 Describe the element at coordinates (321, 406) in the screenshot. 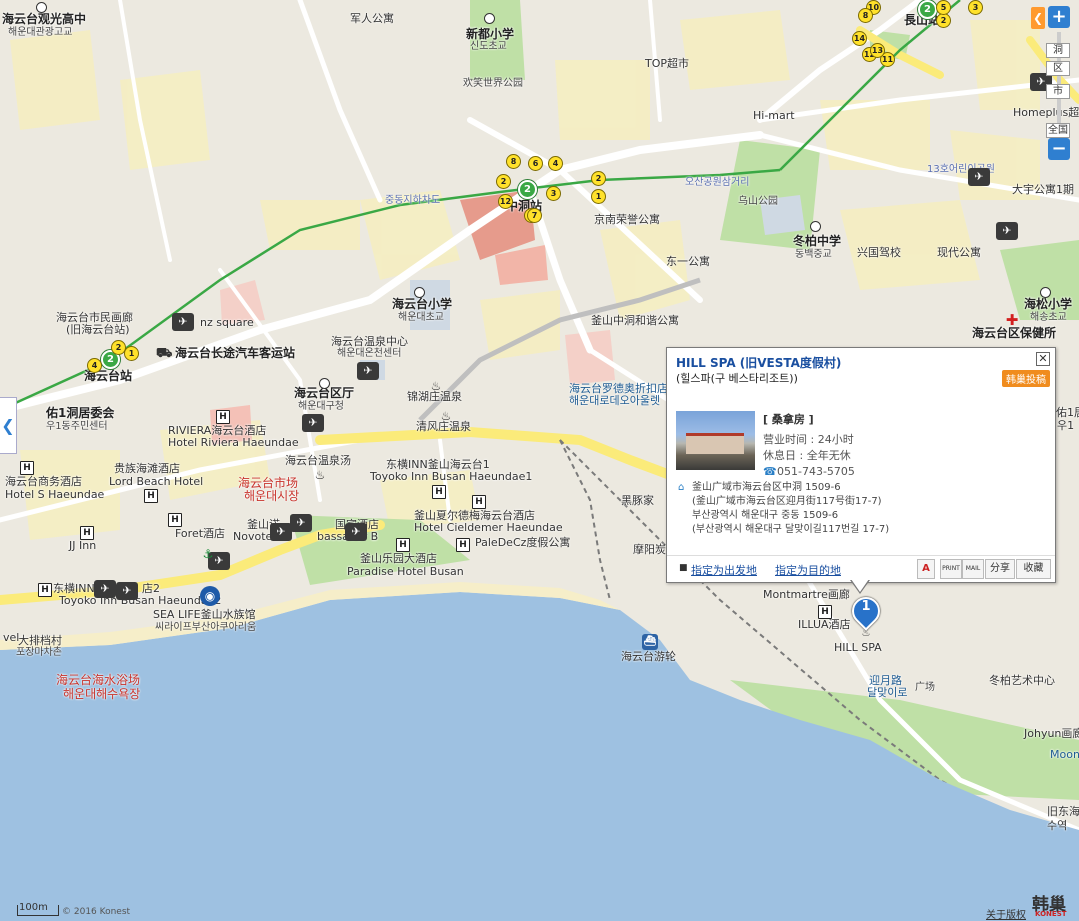

I see `map-label: 해운대구청` at that location.